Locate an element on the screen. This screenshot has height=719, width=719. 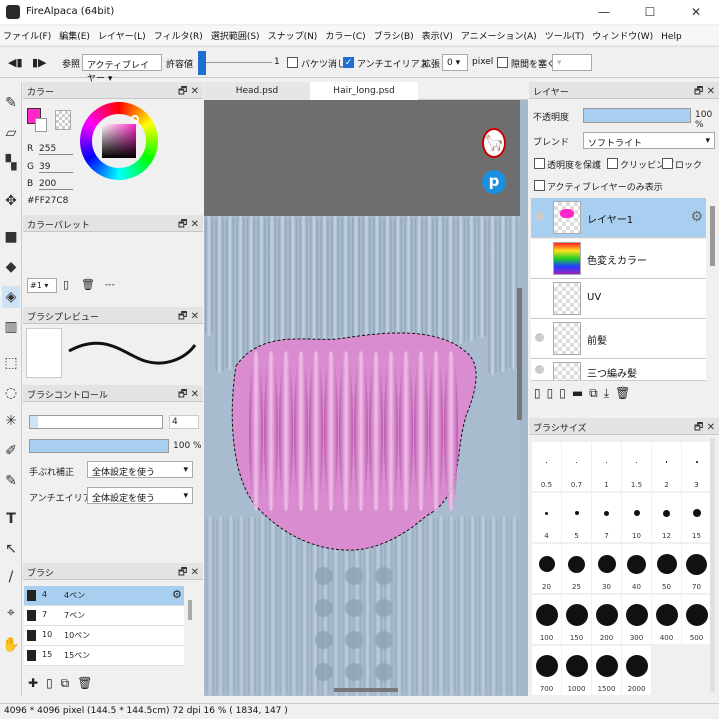
gap-close-select: ▾ is located at coordinates (572, 62).